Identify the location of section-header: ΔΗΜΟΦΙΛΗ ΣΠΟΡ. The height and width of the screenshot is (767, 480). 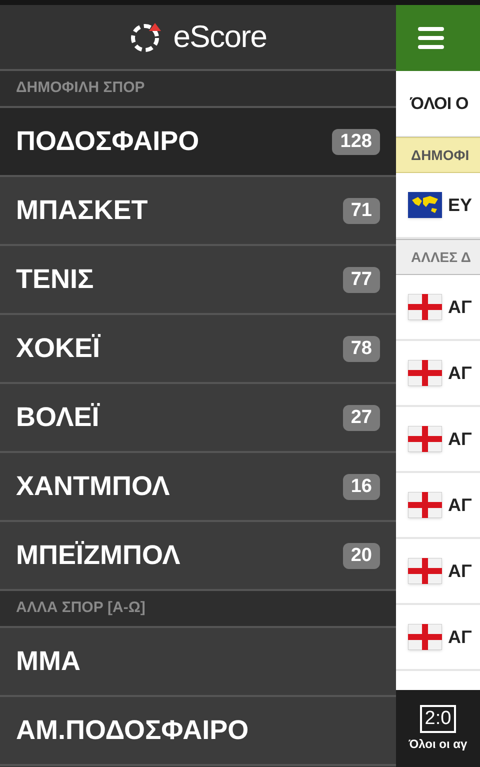
(80, 88).